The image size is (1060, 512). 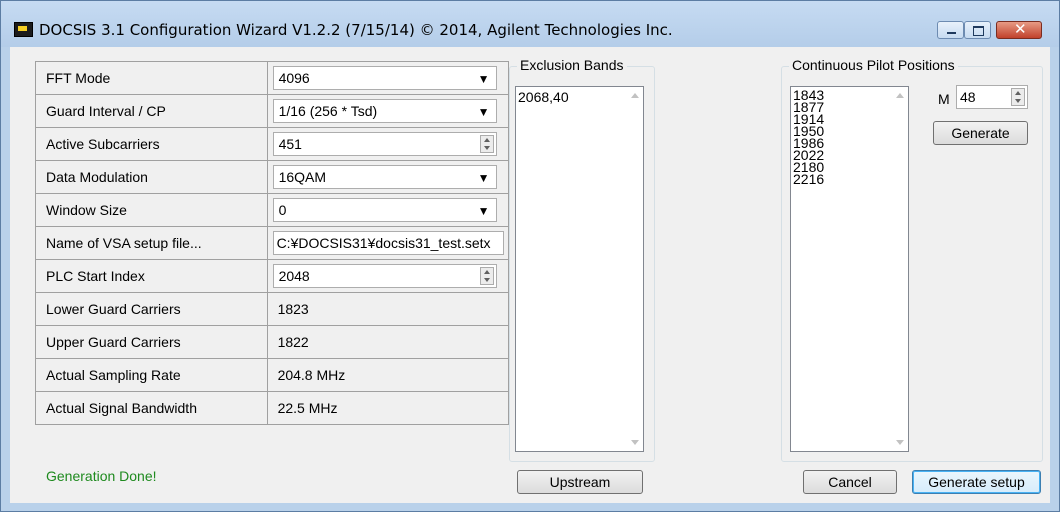 I want to click on spinner-value: 451, so click(x=290, y=144).